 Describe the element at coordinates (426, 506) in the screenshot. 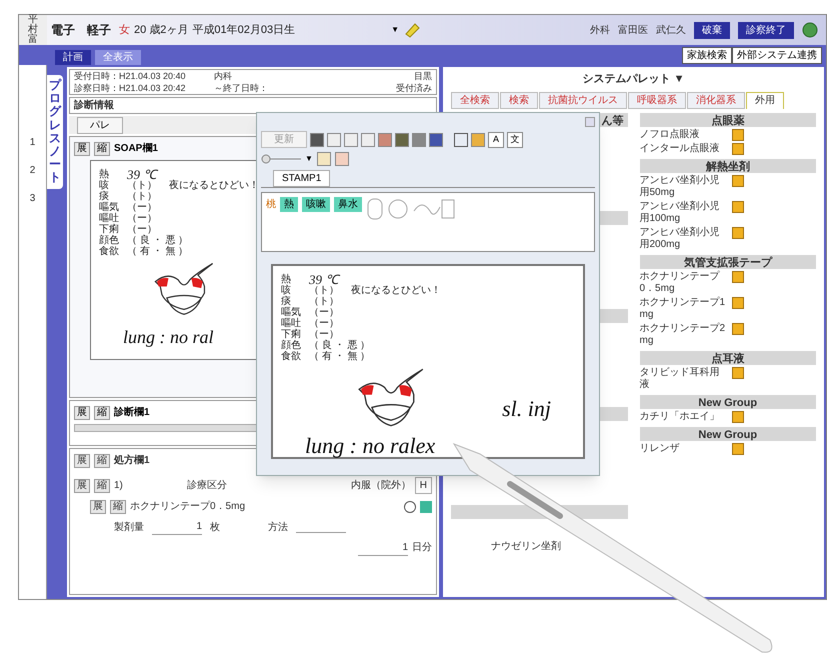

I see `status-square-icon` at that location.